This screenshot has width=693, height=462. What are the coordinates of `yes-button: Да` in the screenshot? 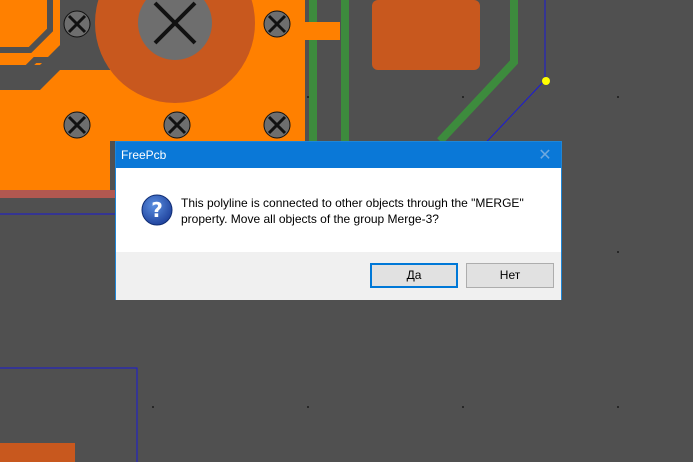 It's located at (414, 275).